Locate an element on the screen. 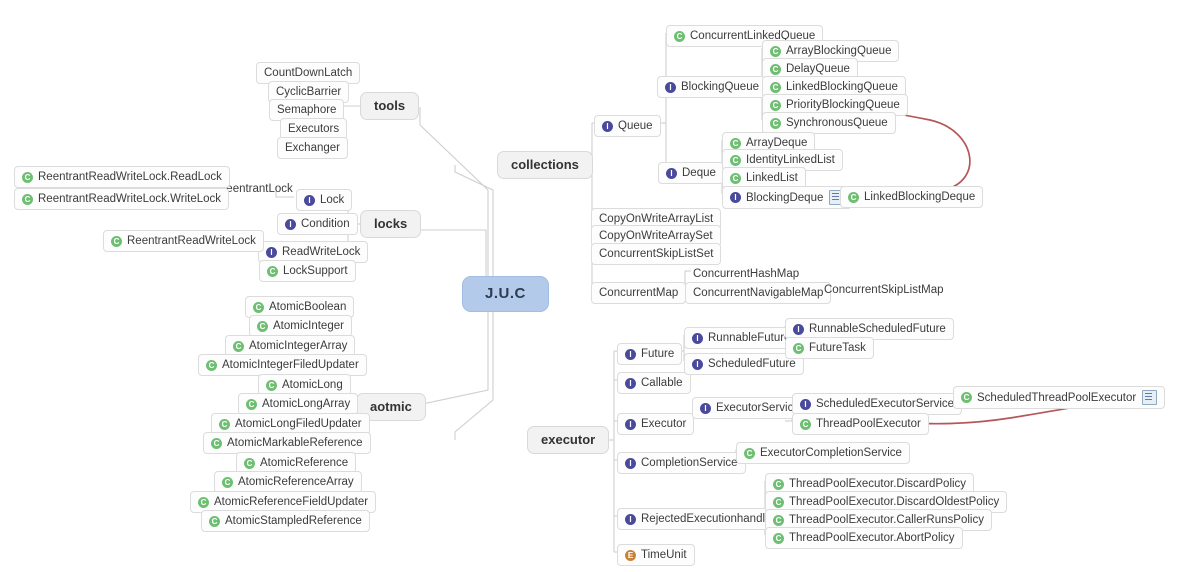 The height and width of the screenshot is (572, 1200). branch-node-locks: locks is located at coordinates (391, 224).